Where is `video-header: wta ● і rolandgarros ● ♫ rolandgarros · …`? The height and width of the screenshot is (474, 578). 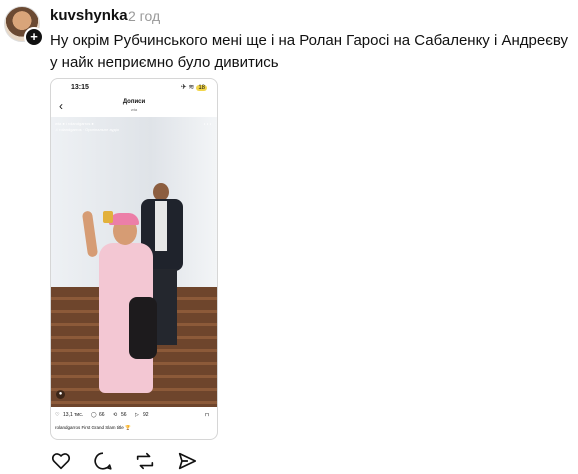
video-header: wta ● і rolandgarros ● ♫ rolandgarros · … is located at coordinates (87, 127).